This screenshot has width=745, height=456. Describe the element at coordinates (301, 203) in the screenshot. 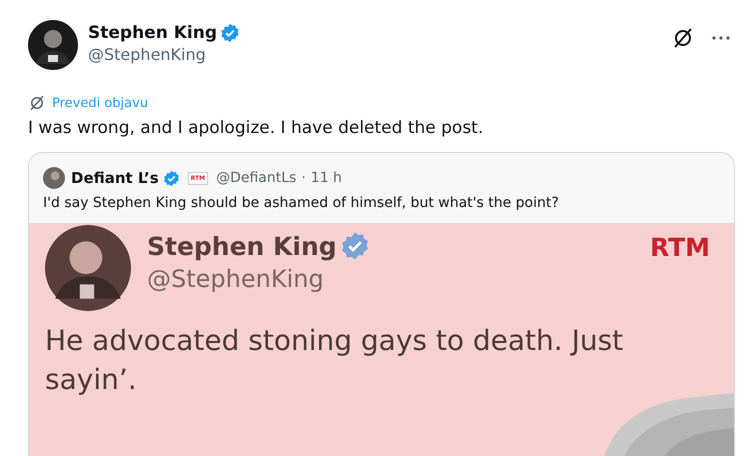

I see `quoted-text: I'd say Stephen King should be ashamed of himself, but what's the point?` at that location.